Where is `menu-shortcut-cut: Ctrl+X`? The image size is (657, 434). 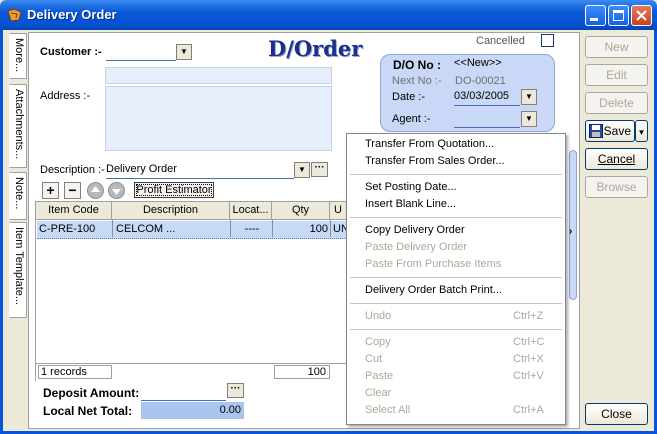 menu-shortcut-cut: Ctrl+X is located at coordinates (528, 359).